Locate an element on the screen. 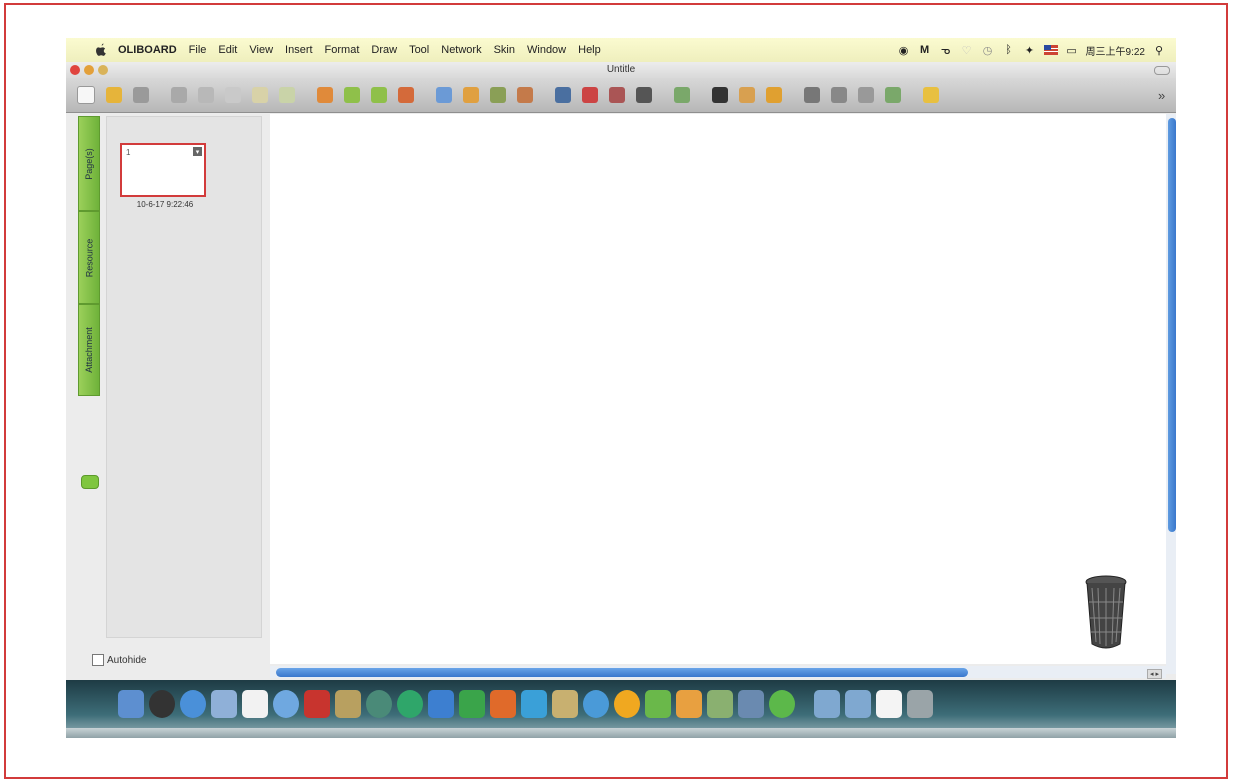  app-menu: OLIBOARD is located at coordinates (147, 50).